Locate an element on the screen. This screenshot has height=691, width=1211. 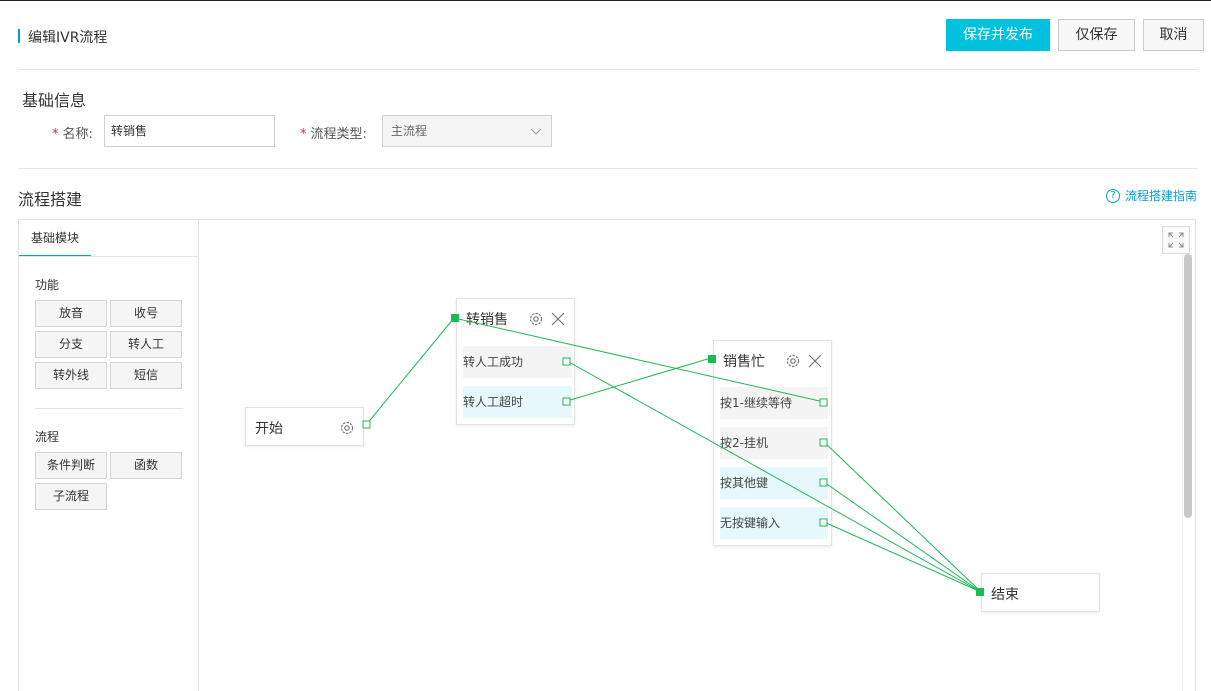
flow-type-label-text: 流程类型: is located at coordinates (338, 134).